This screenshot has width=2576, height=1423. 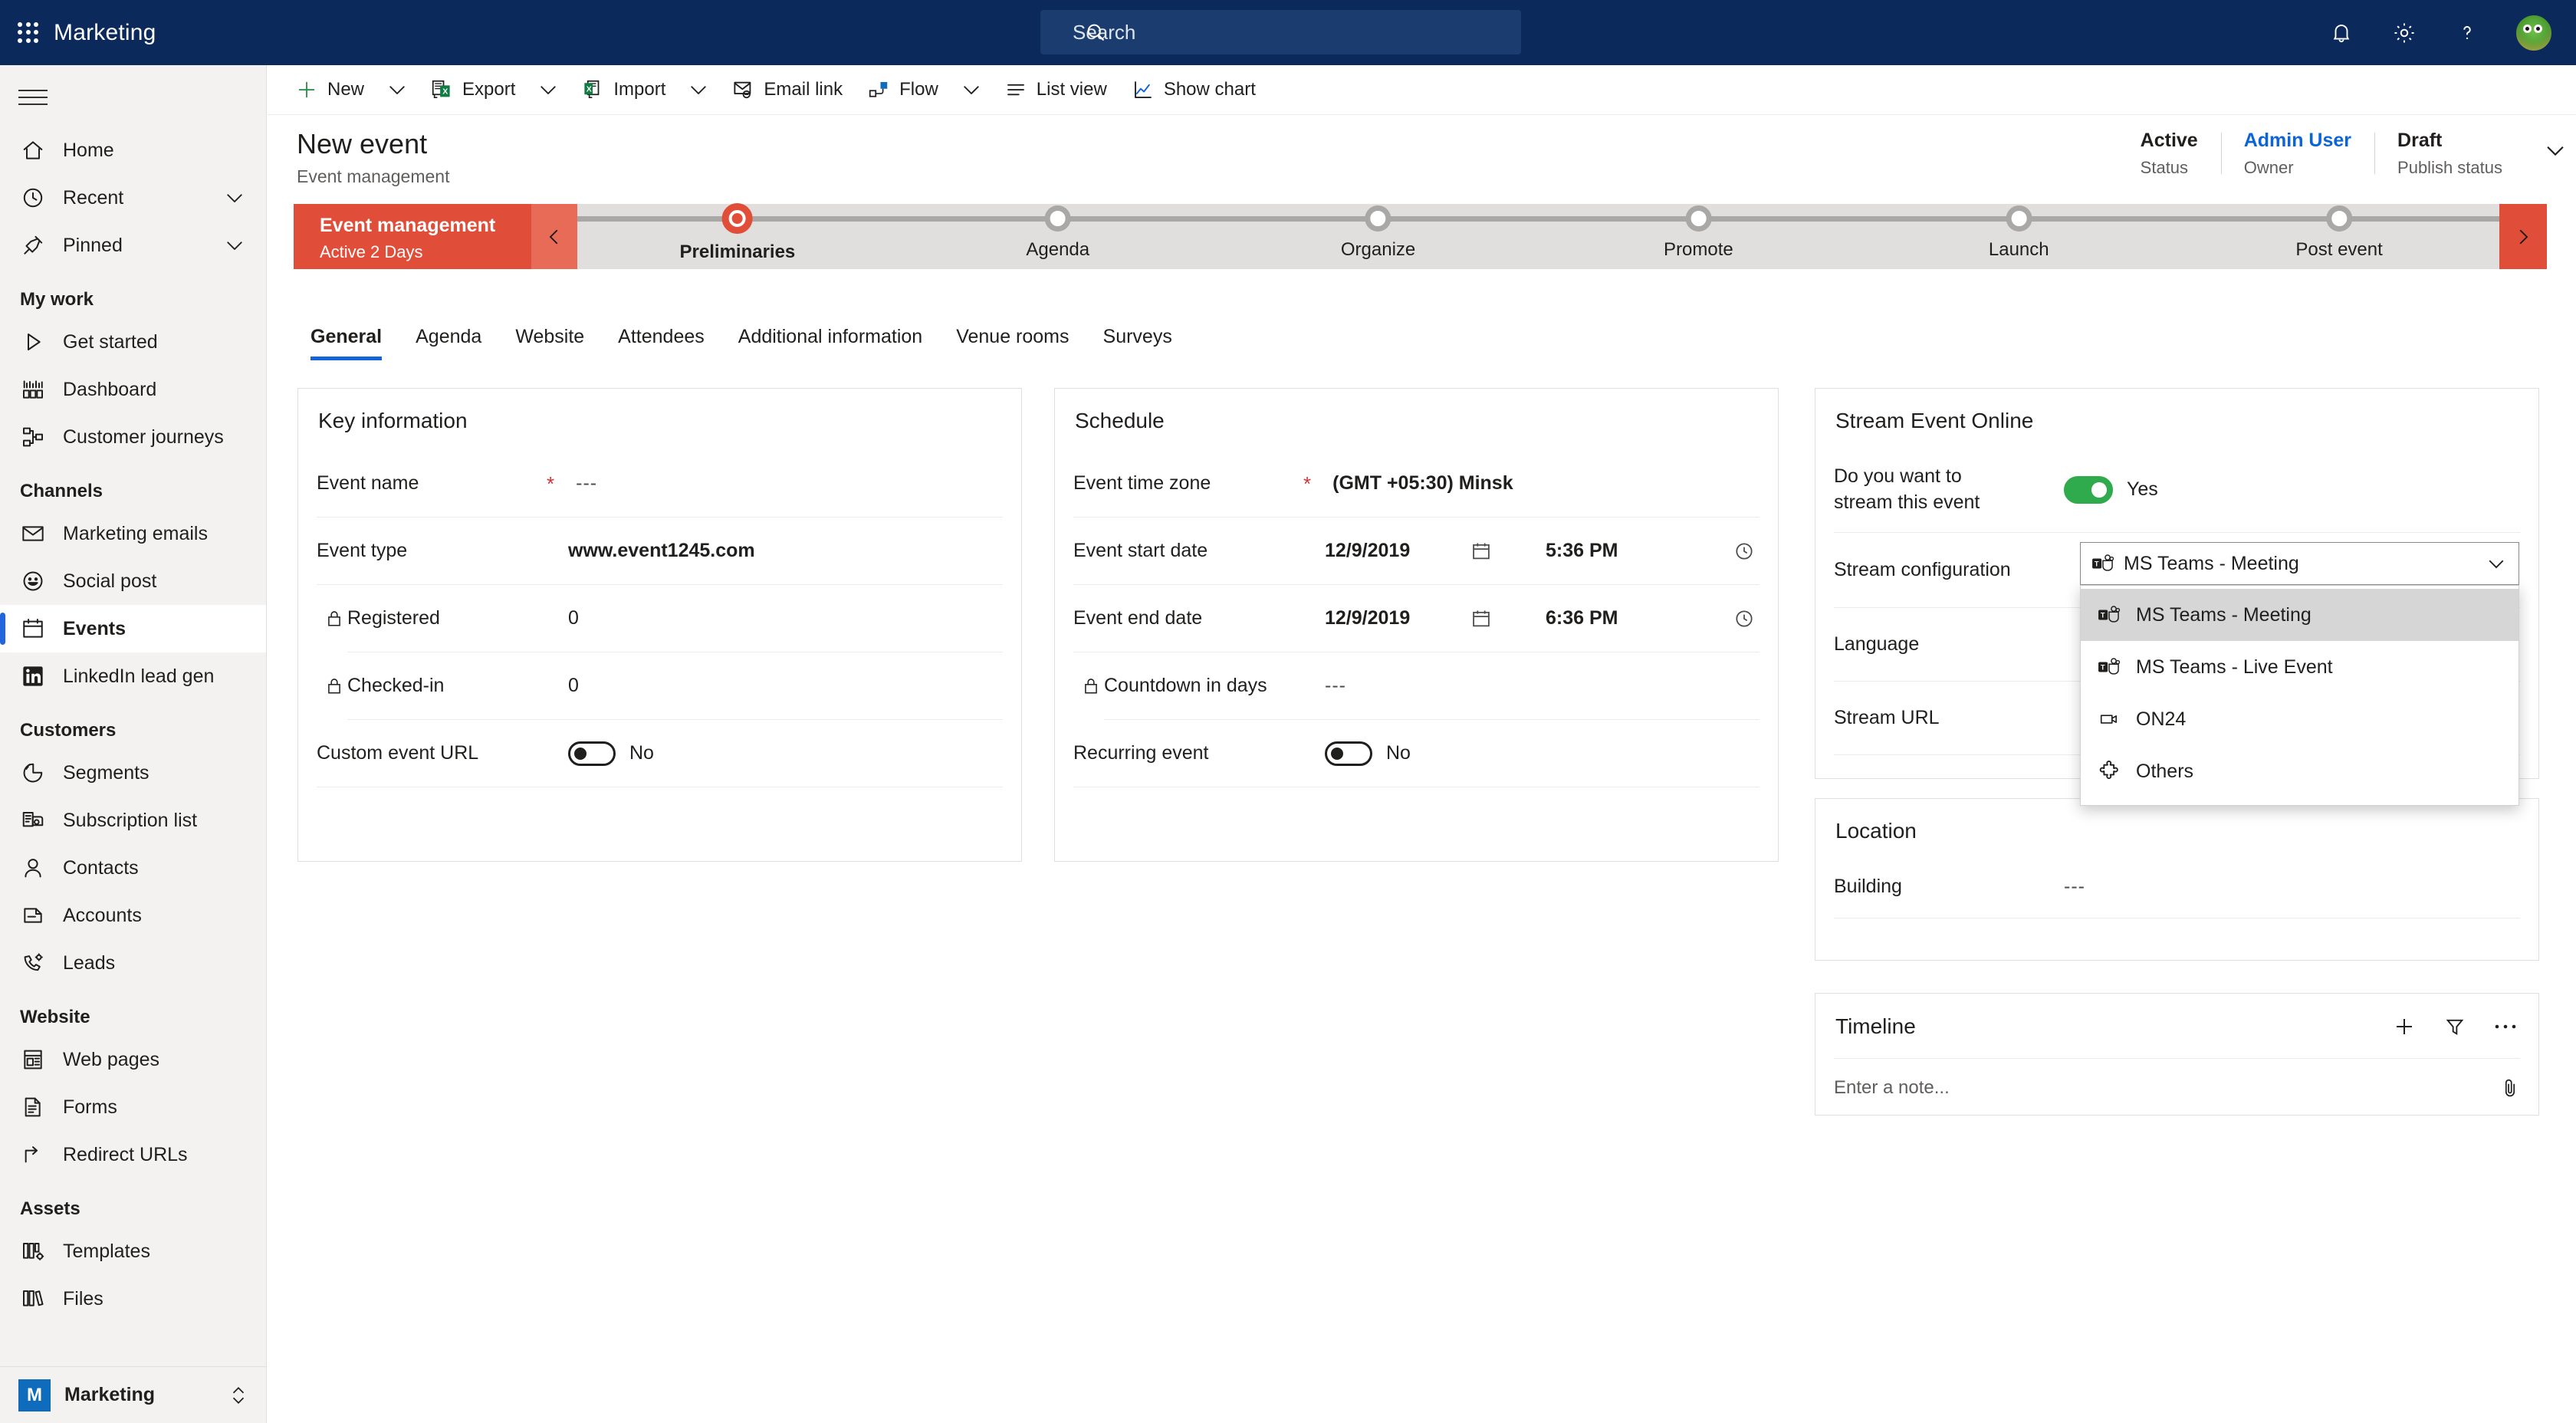 What do you see at coordinates (2505, 1027) in the screenshot?
I see `timeline-more-commands-button` at bounding box center [2505, 1027].